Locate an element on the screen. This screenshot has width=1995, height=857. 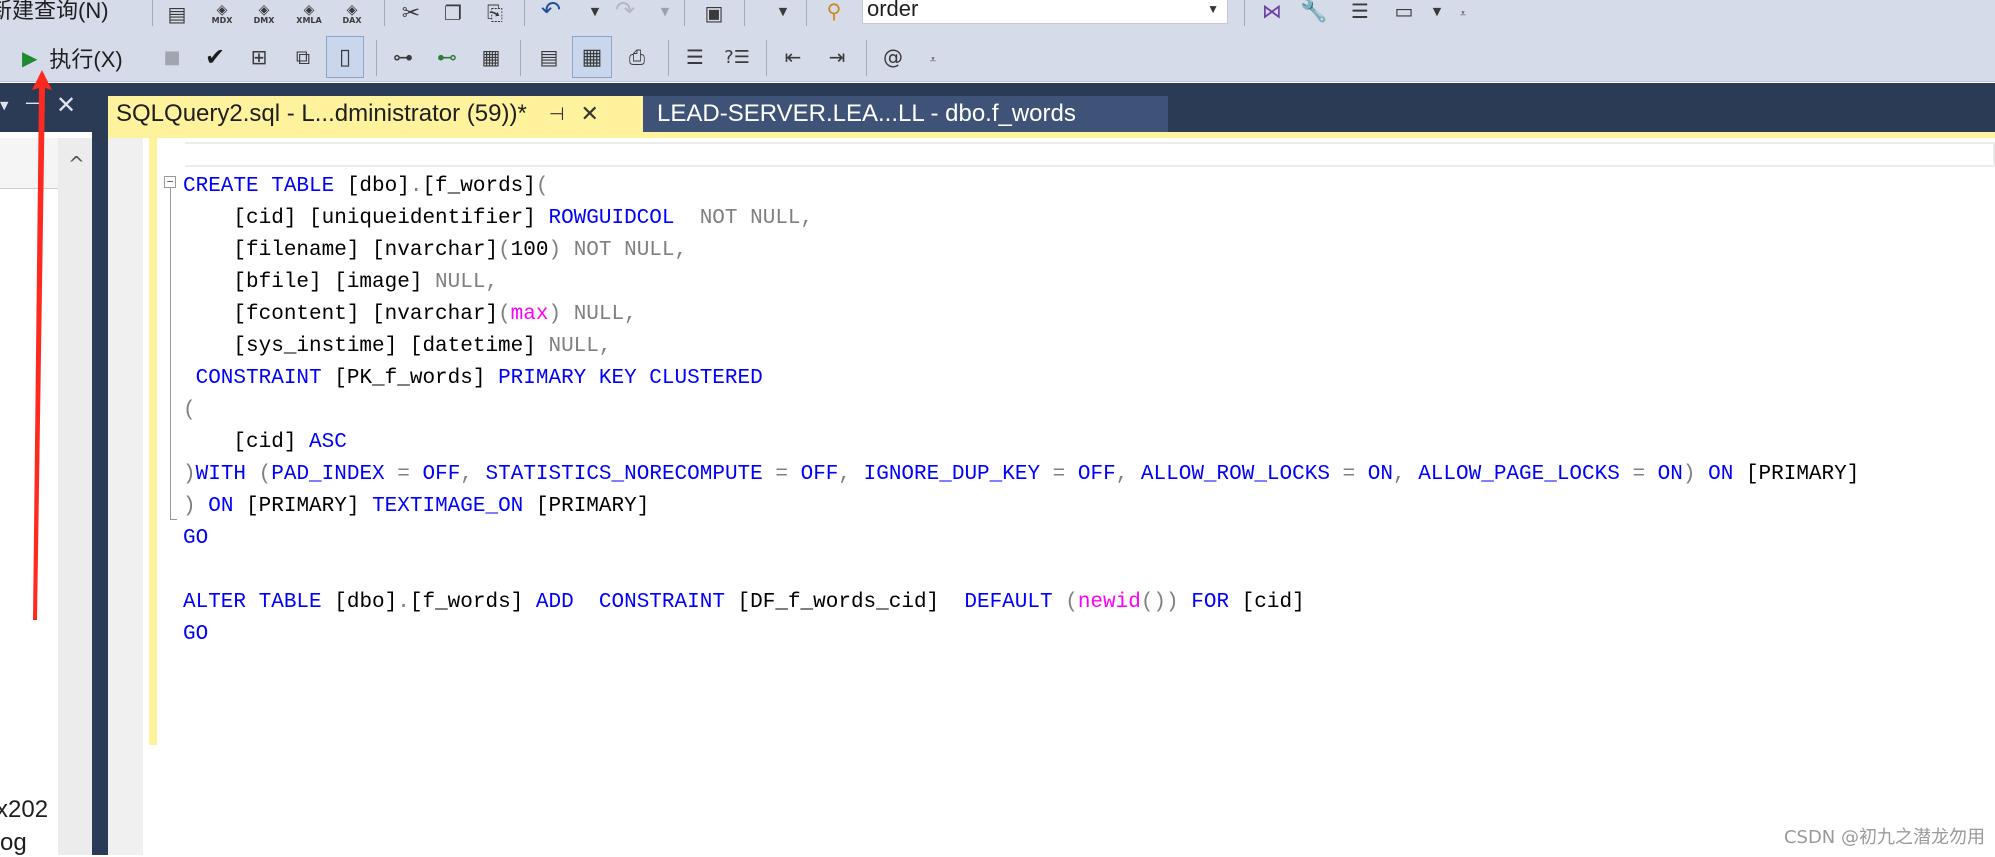
results-to-grid-button: ▦ is located at coordinates (592, 57).